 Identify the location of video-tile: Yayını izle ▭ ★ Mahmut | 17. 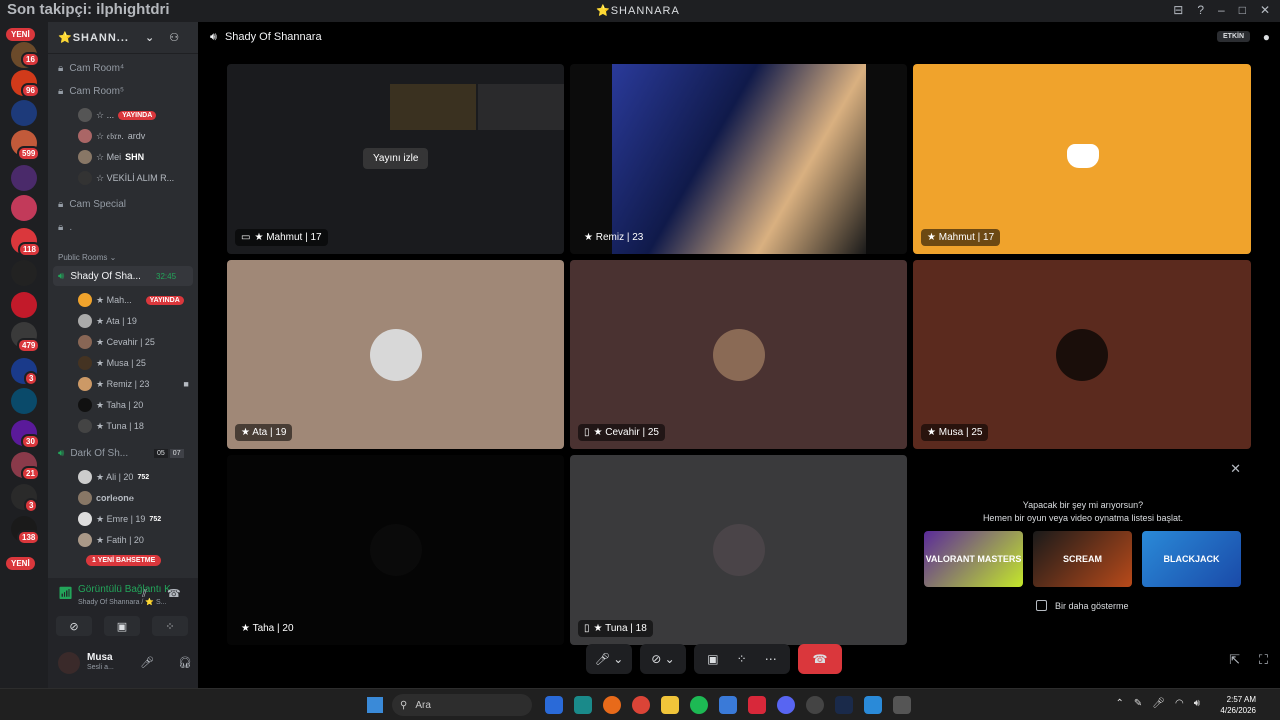
(395, 159).